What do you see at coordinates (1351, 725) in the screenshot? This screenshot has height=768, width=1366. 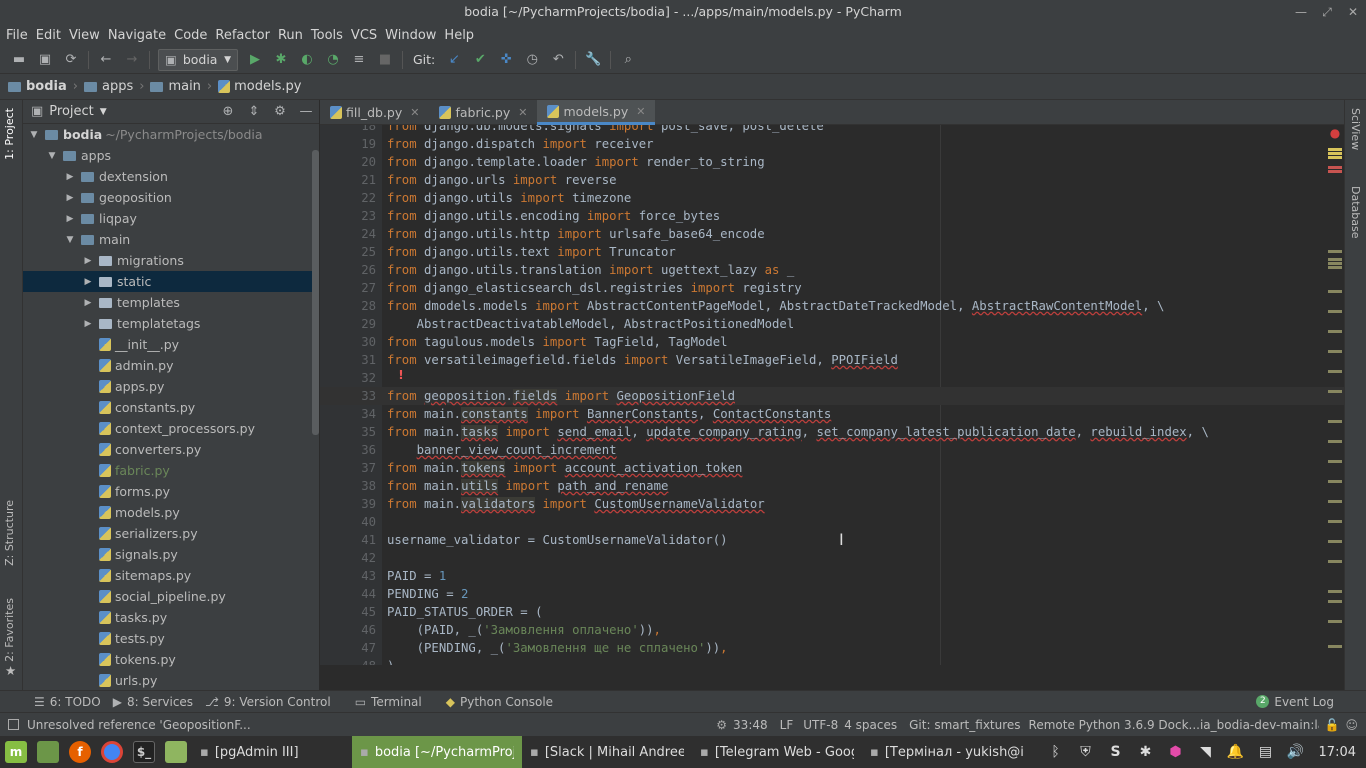 I see `inspector-icon: ☺` at bounding box center [1351, 725].